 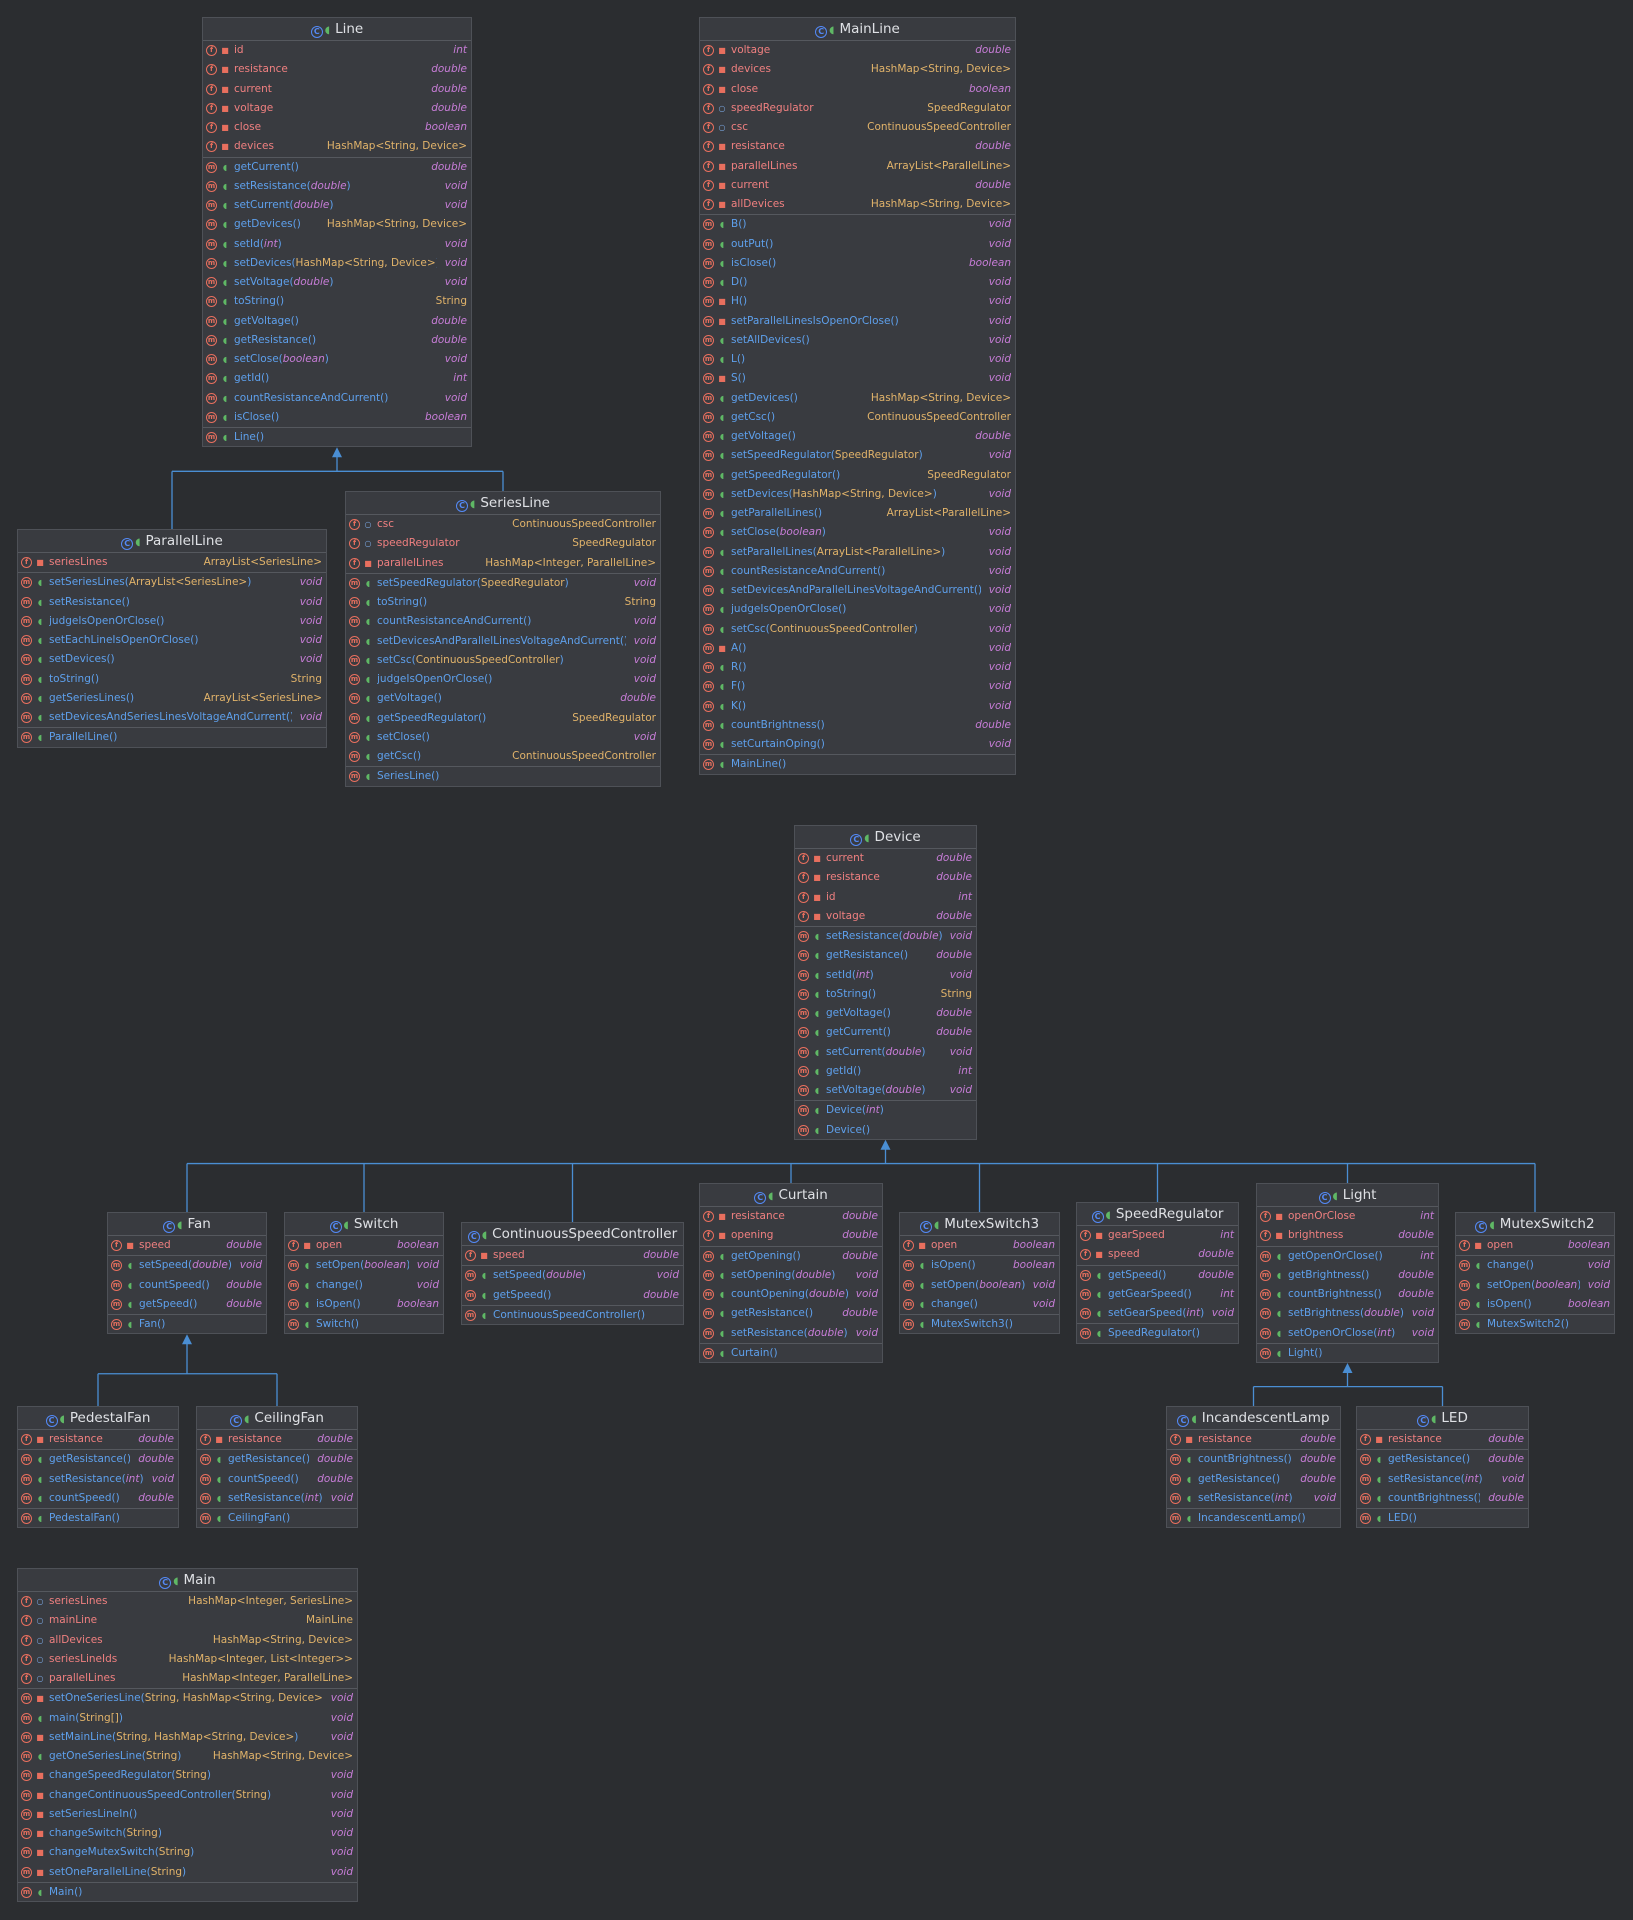 I want to click on method-row: m ◖ setSpeed(double) void, so click(x=187, y=1265).